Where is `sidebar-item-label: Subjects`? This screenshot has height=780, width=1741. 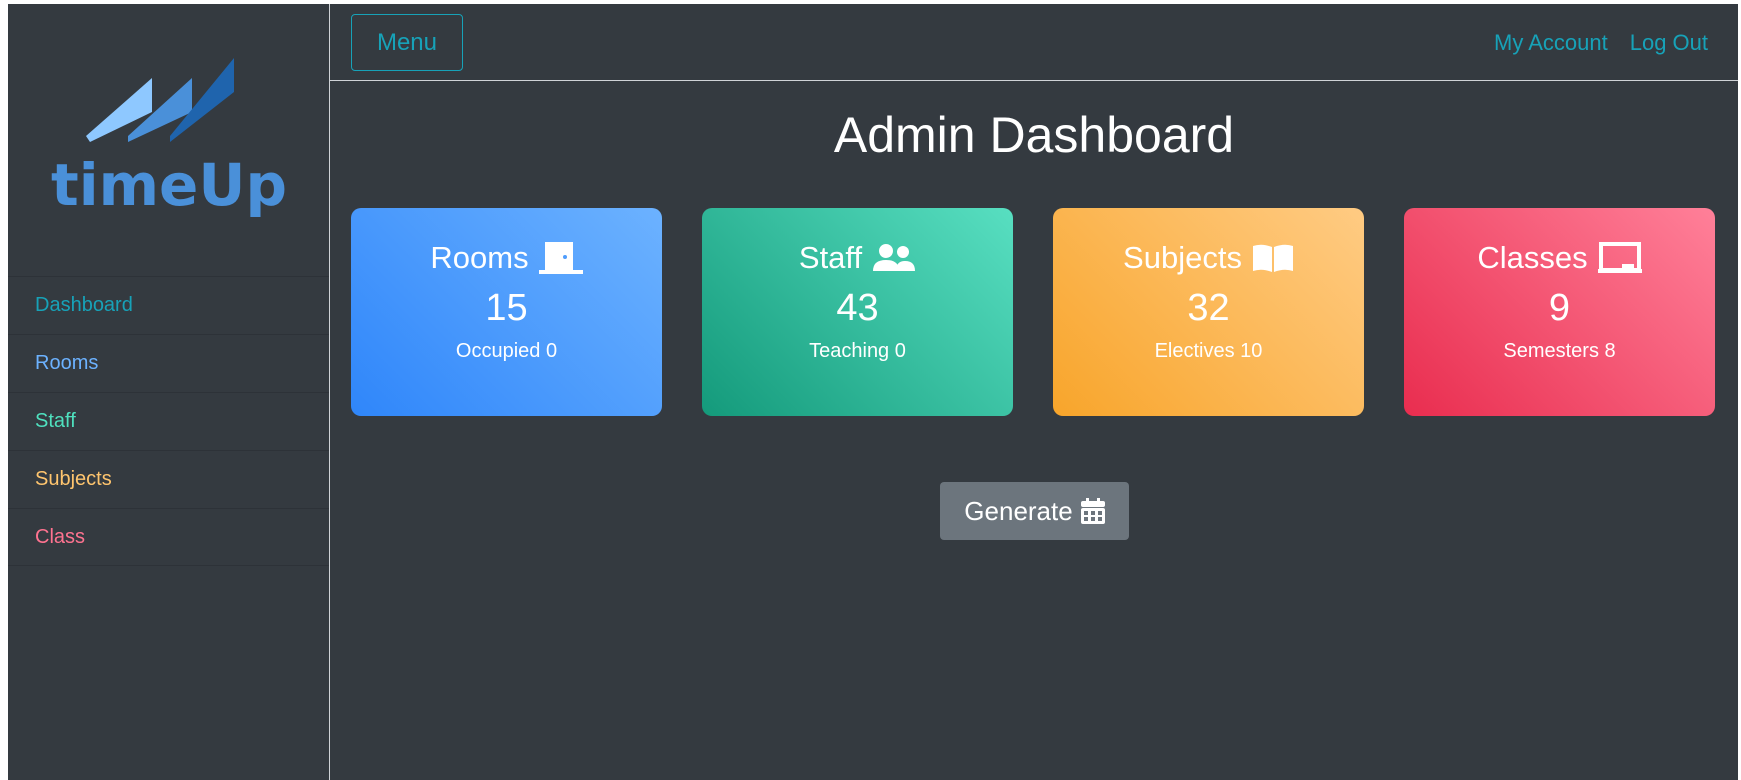 sidebar-item-label: Subjects is located at coordinates (73, 479).